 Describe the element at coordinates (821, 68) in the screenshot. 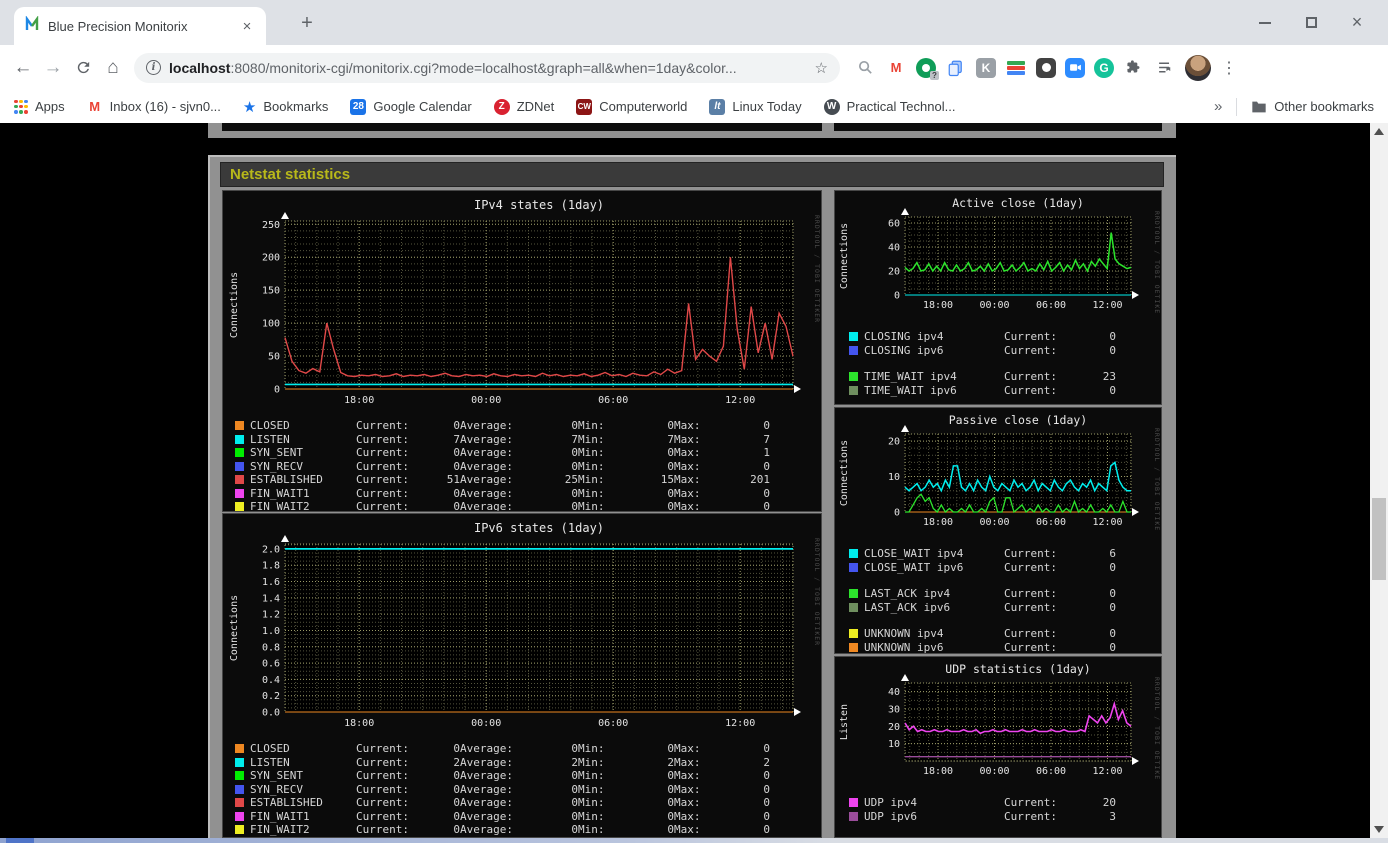

I see `bookmark-star-icon: ☆` at that location.